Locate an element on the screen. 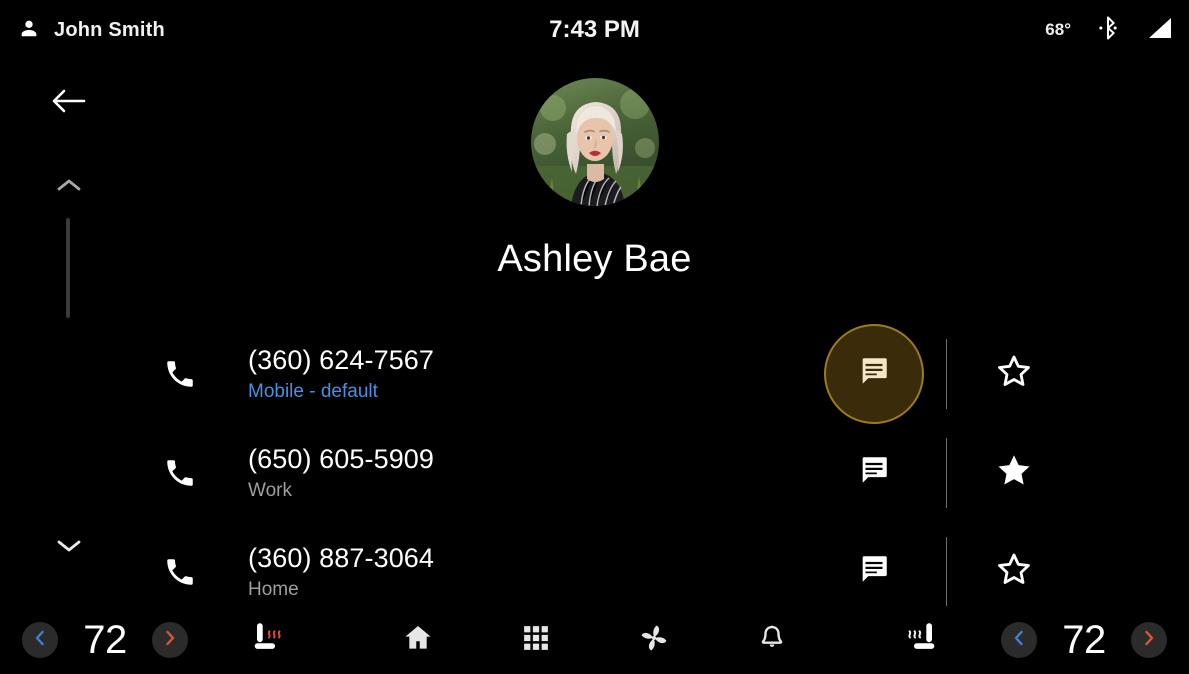 This screenshot has height=674, width=1189. passenger-temp-increase-button is located at coordinates (1149, 640).